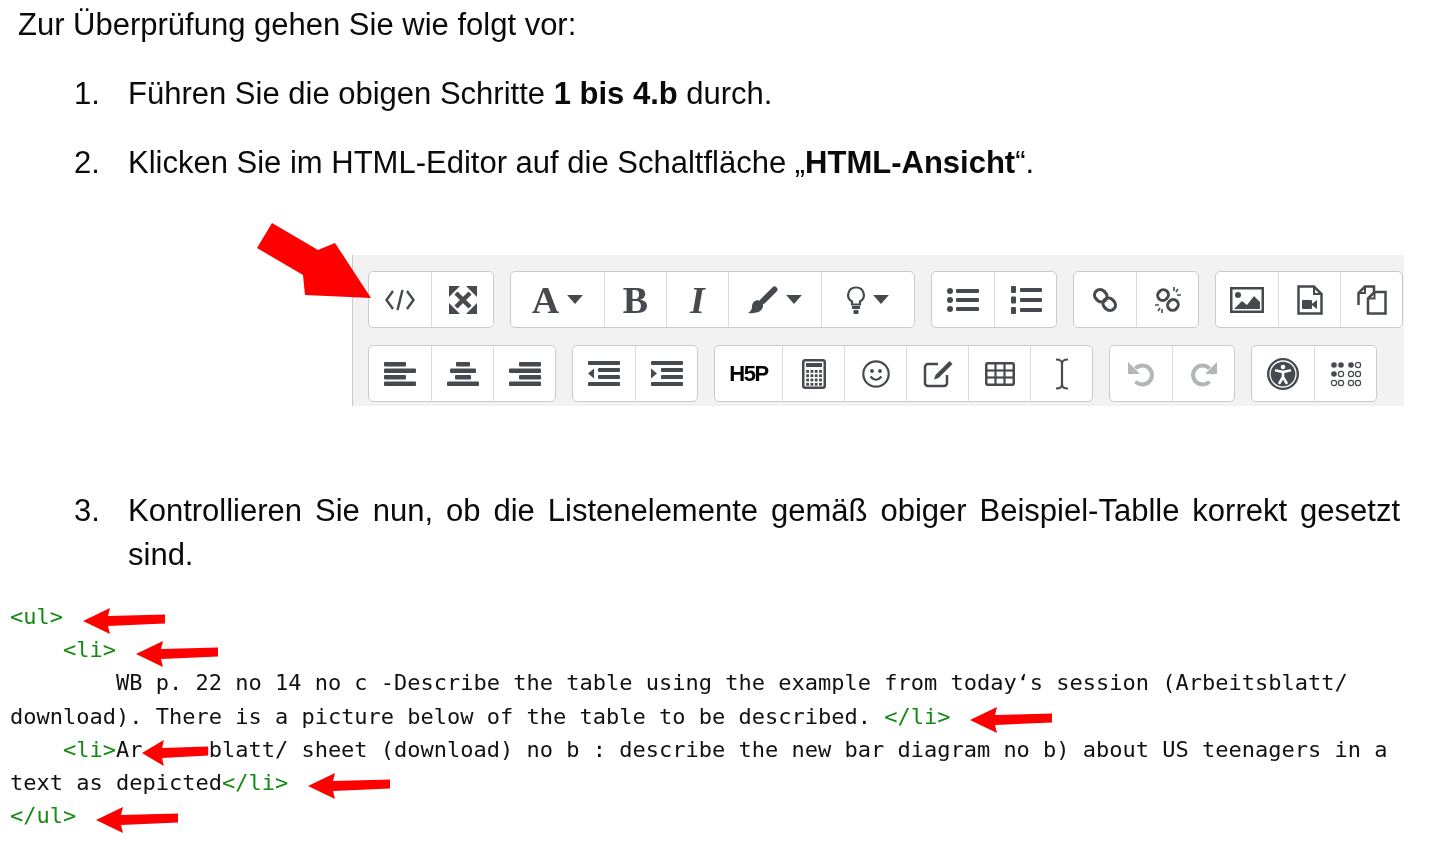  Describe the element at coordinates (441, 716) in the screenshot. I see `code-text: download). There is a picture below of the table to be described.` at that location.